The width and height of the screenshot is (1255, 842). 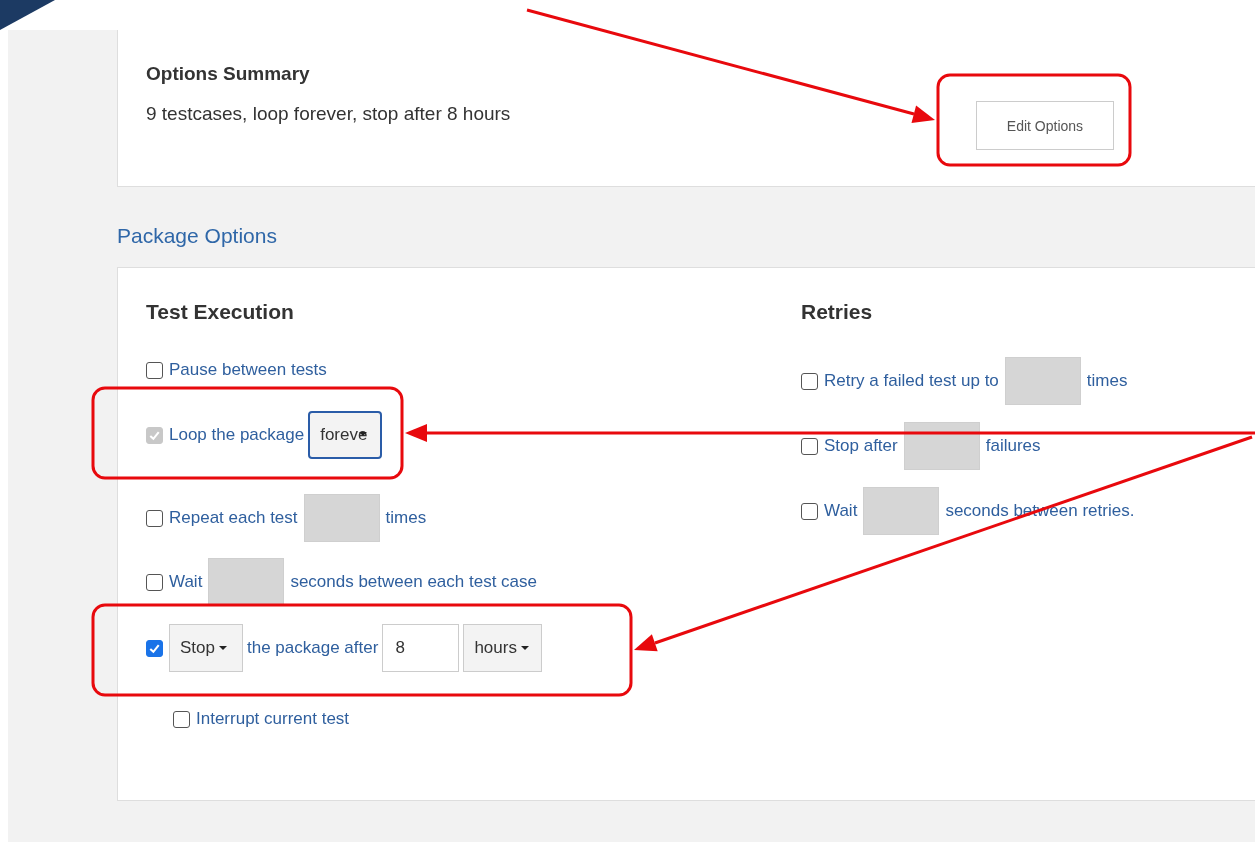 I want to click on summary-text: 9 testcases, loop forever, stop after 8 hours, so click(x=329, y=114).